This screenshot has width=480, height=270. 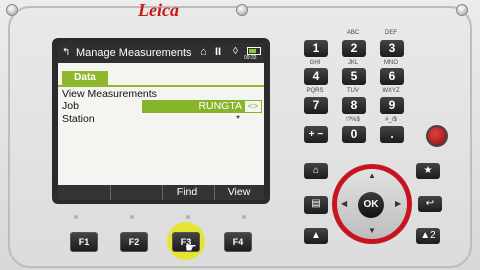 I want to click on key-letters: ABC, so click(x=353, y=33).